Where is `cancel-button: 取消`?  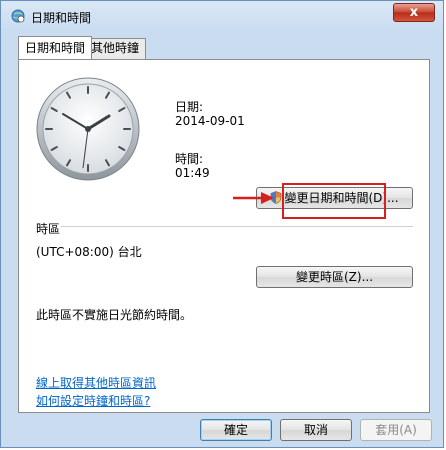 cancel-button: 取消 is located at coordinates (316, 430).